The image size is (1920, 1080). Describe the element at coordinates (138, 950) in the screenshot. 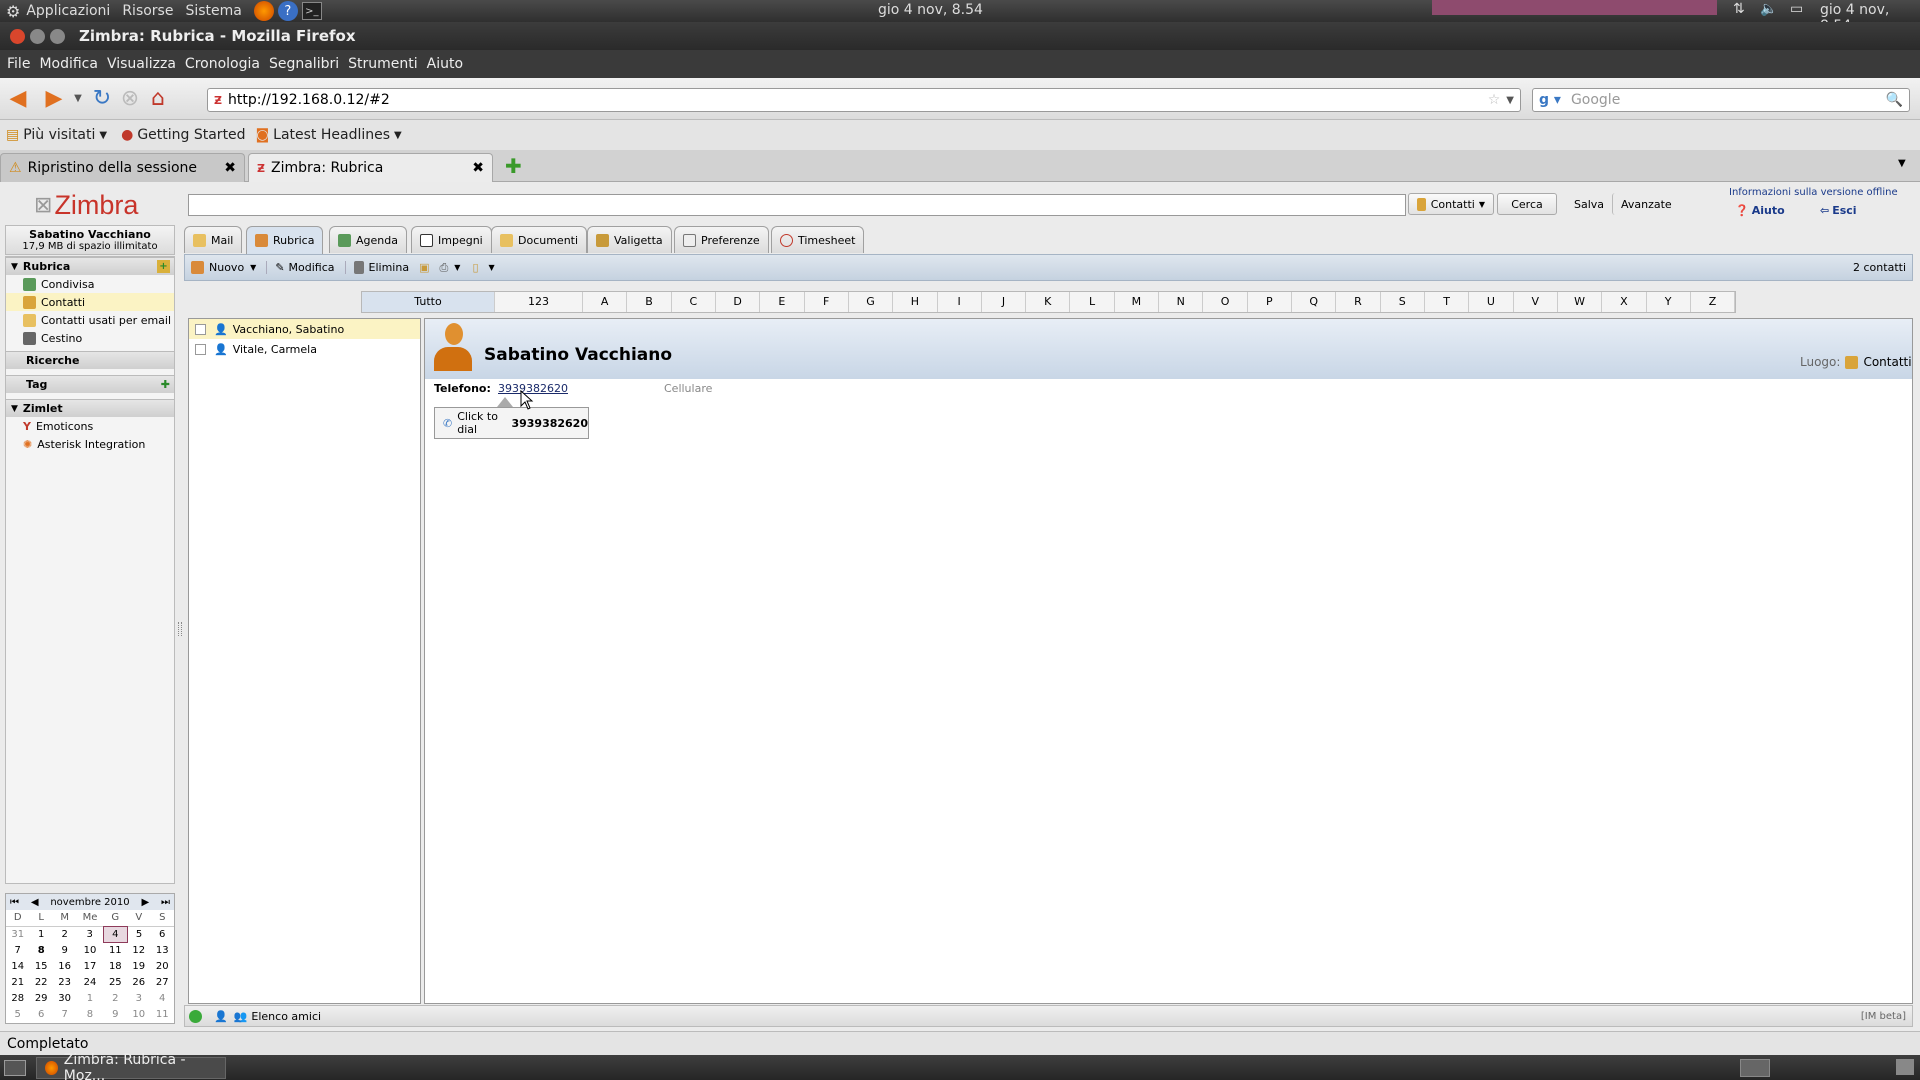

I see `calendar-day: 12` at that location.